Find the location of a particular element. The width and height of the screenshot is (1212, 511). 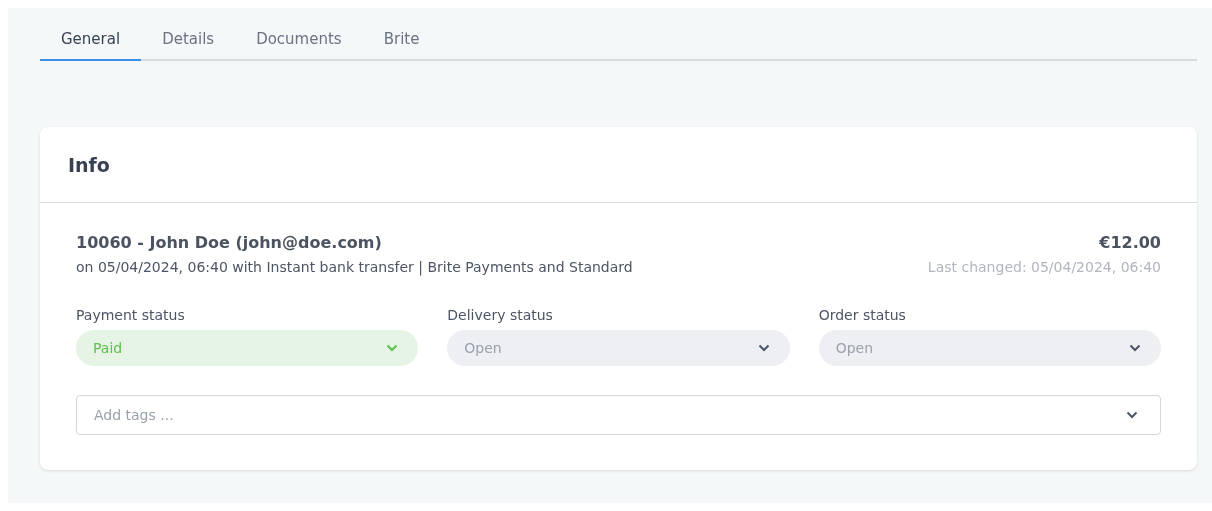

card-title: Info is located at coordinates (89, 164).